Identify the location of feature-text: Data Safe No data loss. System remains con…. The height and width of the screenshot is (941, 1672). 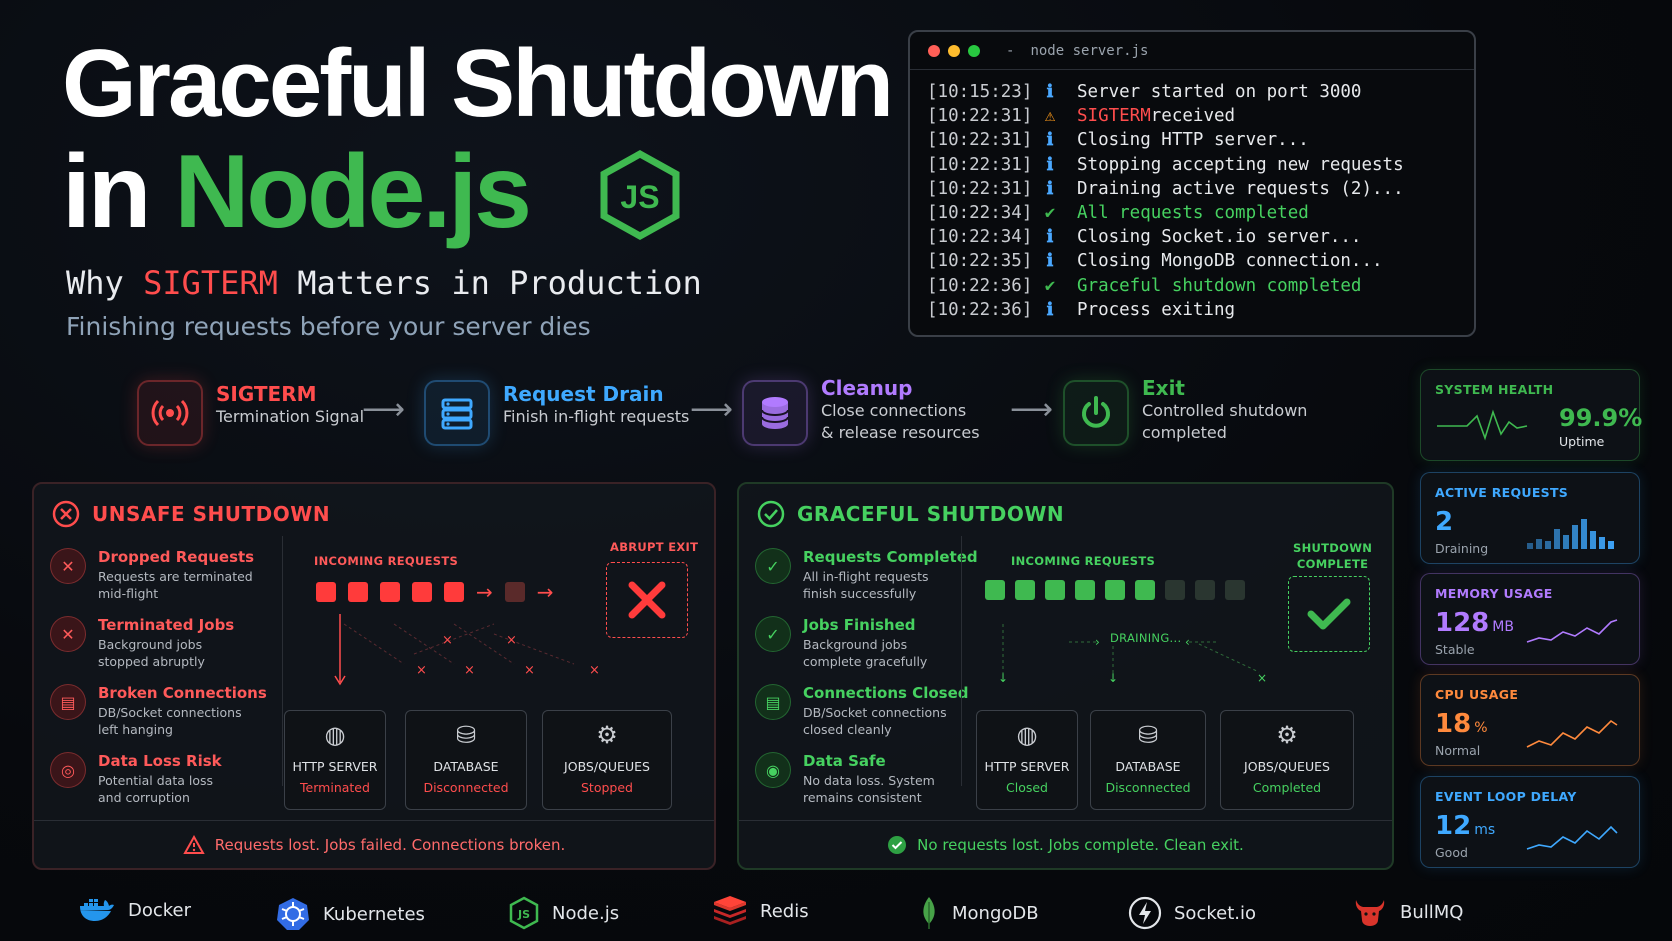
(869, 779).